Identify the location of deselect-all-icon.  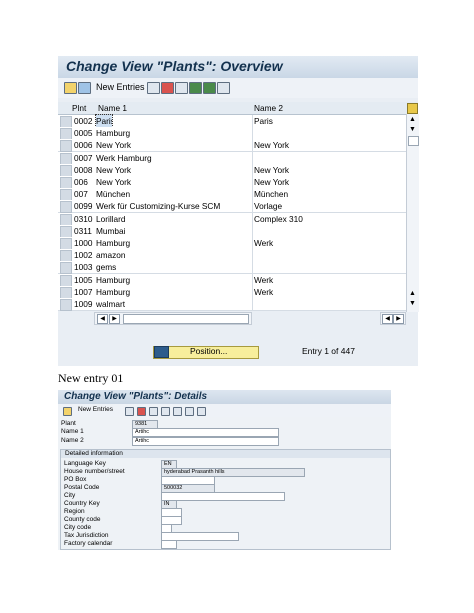
(223, 88).